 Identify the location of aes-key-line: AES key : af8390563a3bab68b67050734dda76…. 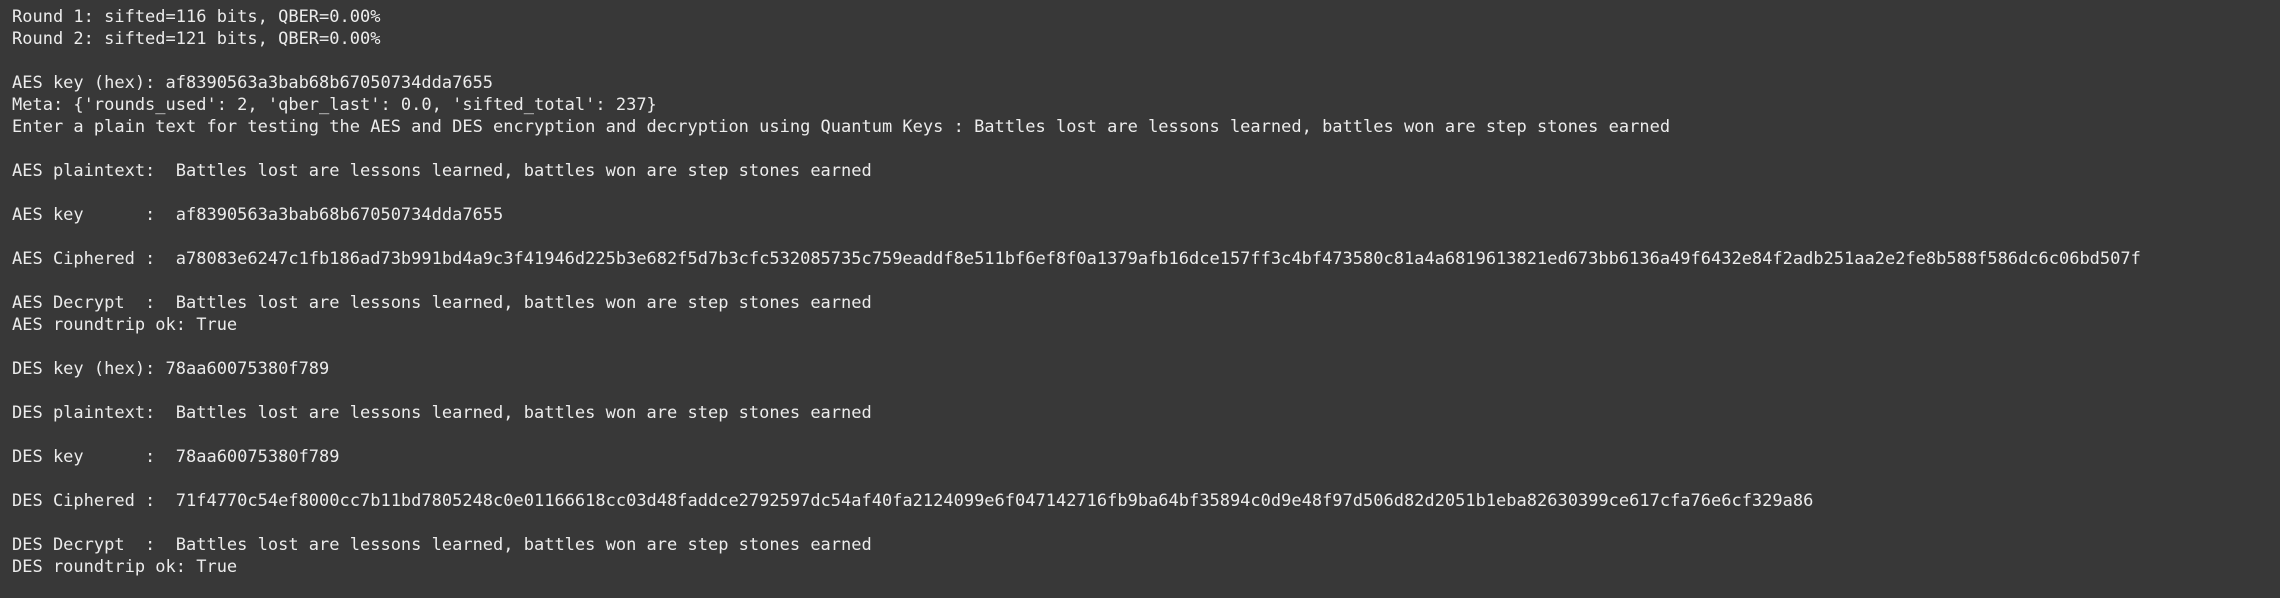
(258, 215).